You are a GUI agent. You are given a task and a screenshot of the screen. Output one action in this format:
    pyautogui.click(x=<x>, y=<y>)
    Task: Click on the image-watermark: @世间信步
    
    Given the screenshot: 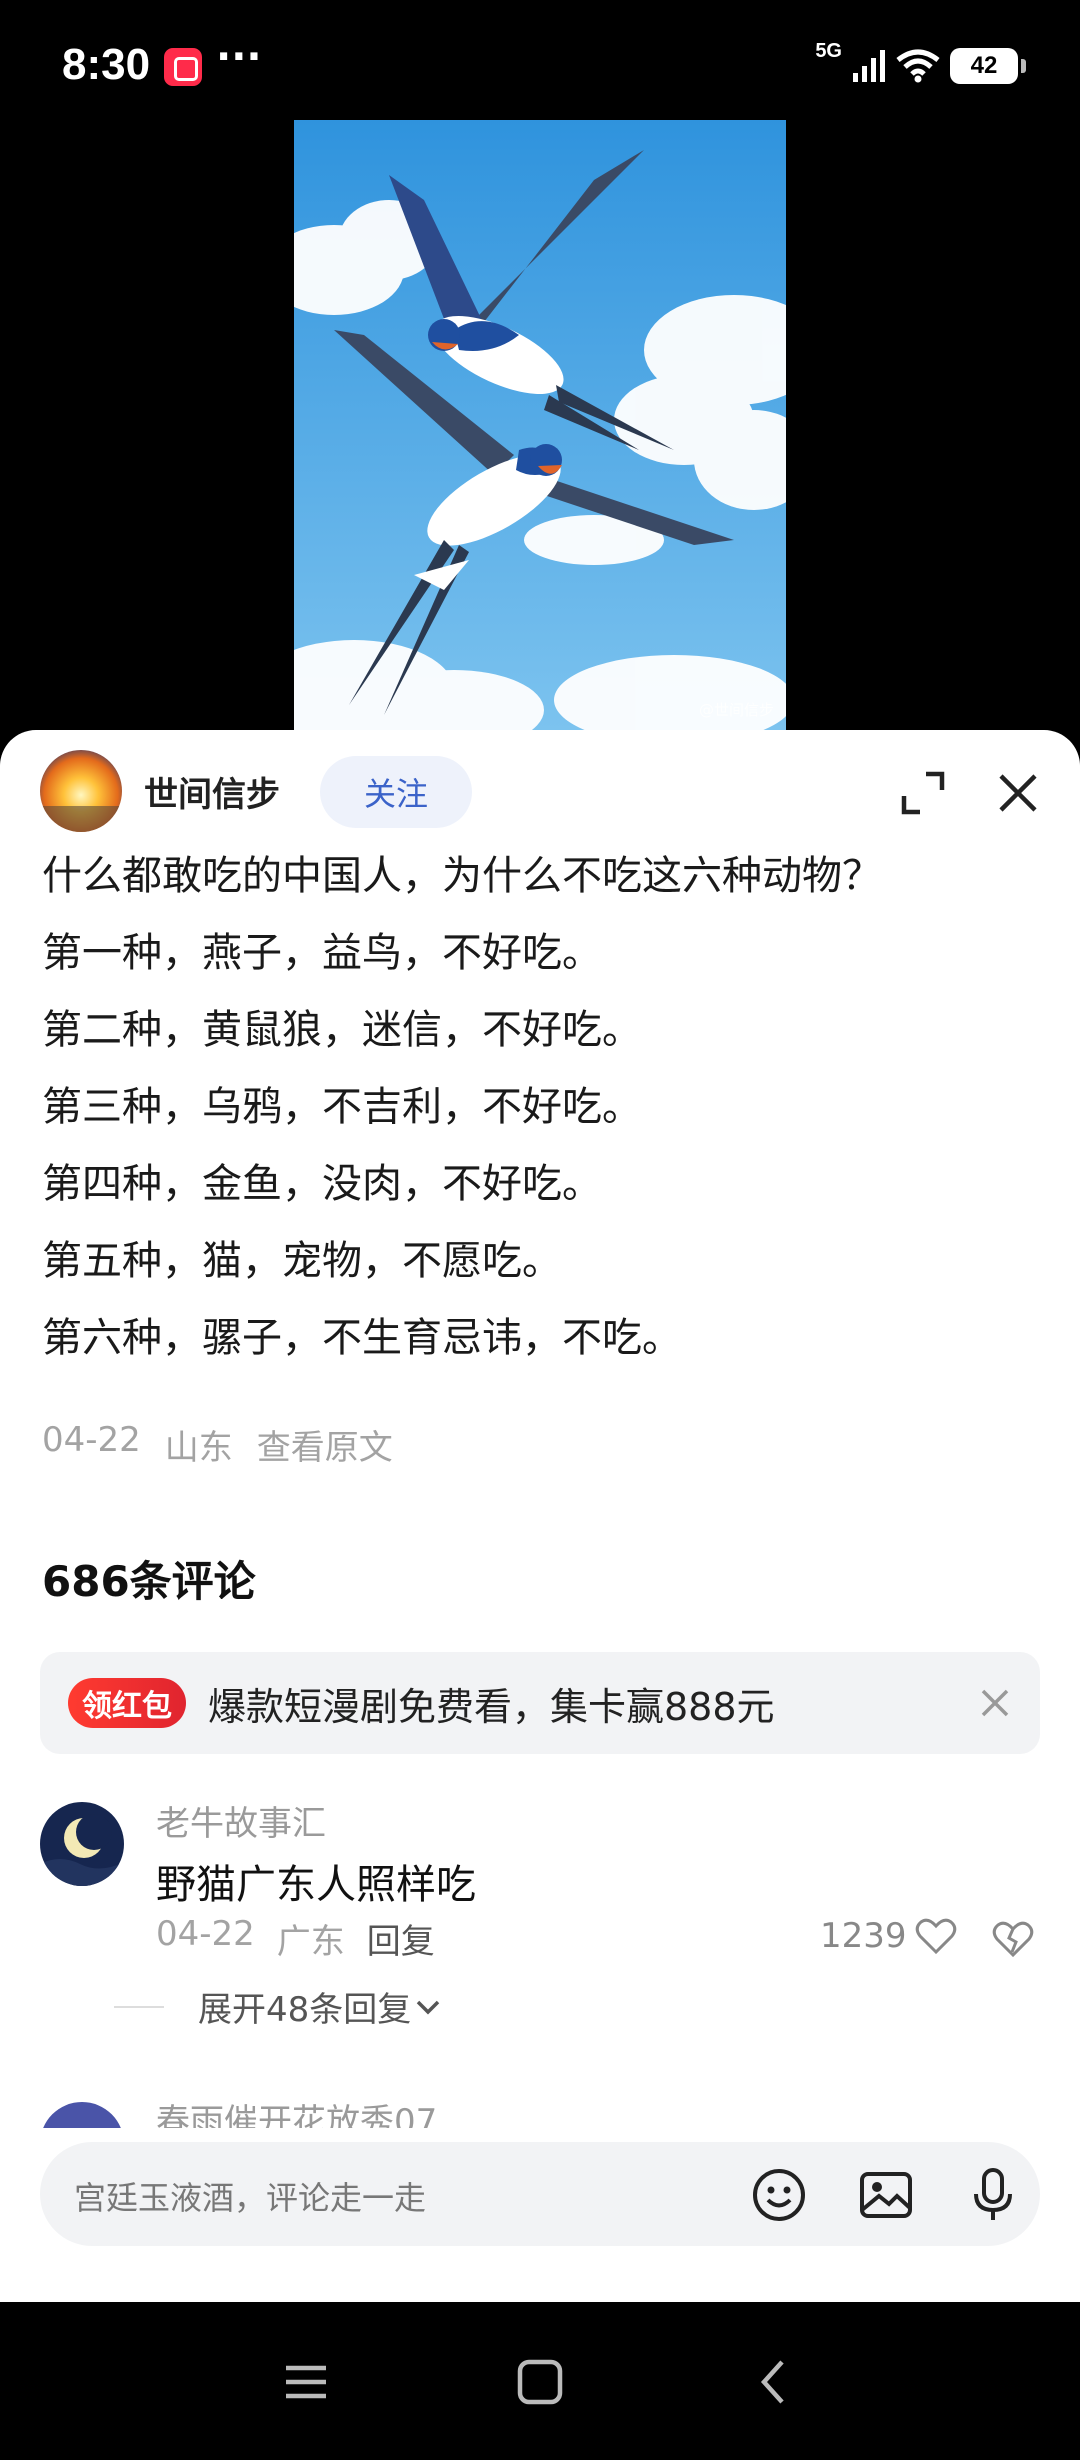 What is the action you would take?
    pyautogui.click(x=736, y=710)
    